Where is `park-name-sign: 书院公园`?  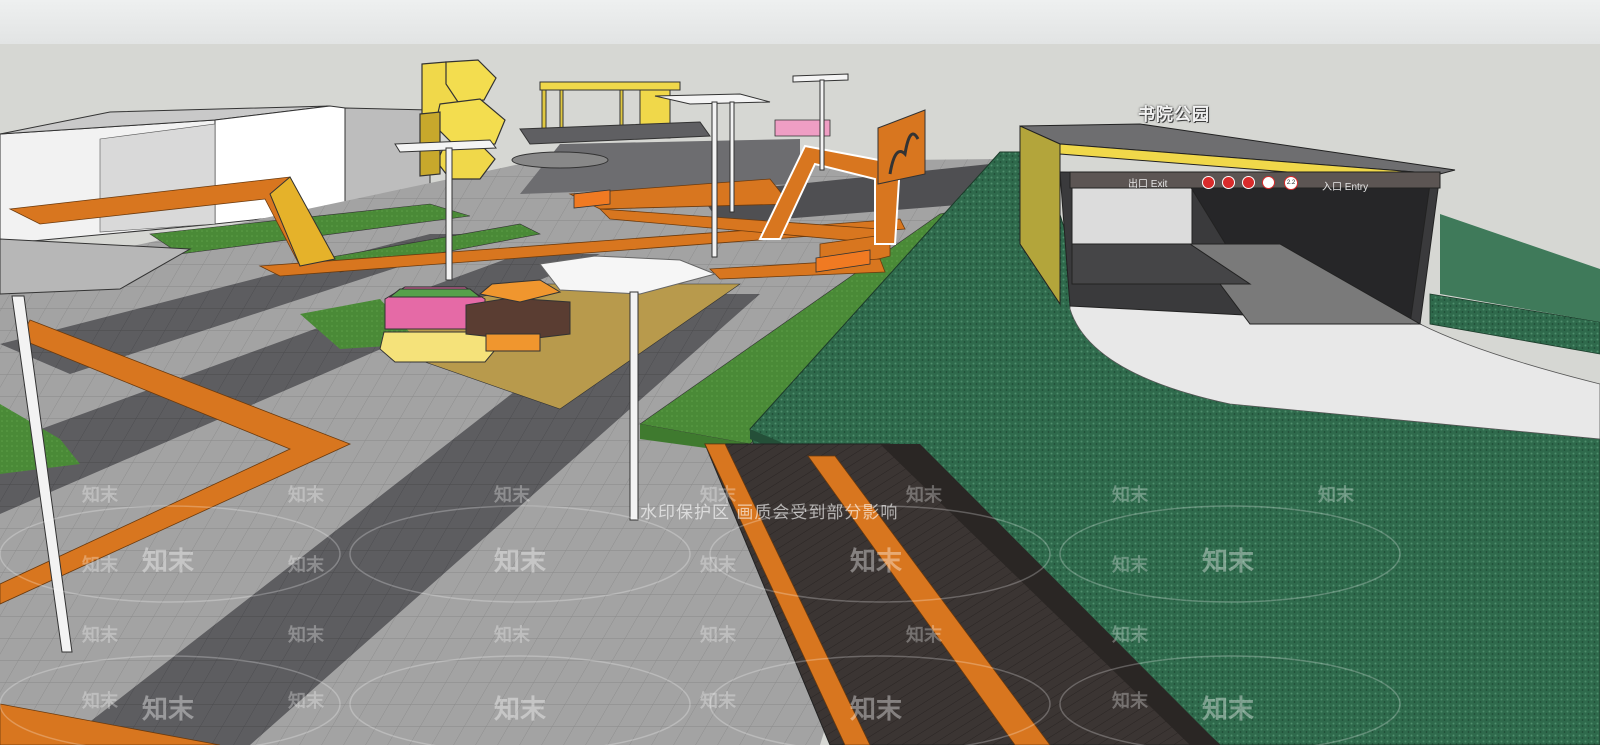
park-name-sign: 书院公园 is located at coordinates (1174, 115).